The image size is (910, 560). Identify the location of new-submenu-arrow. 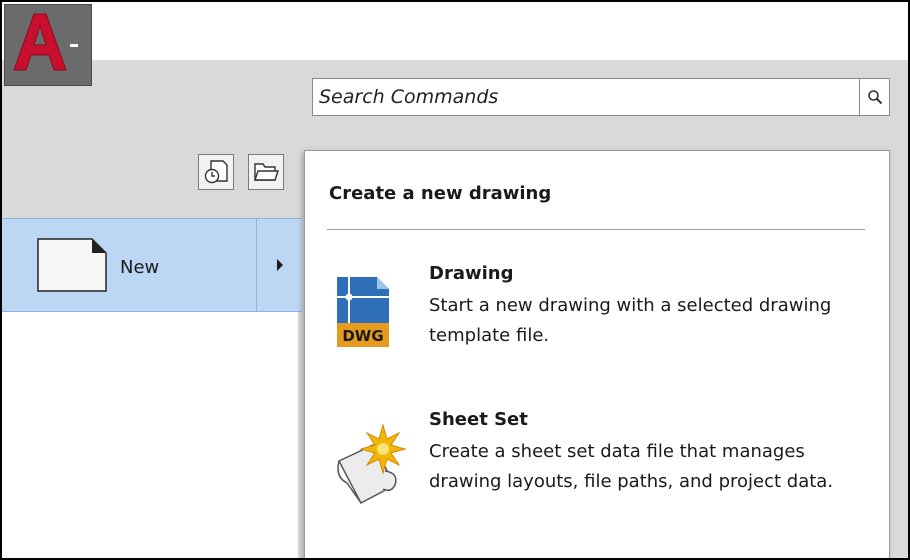
(279, 265).